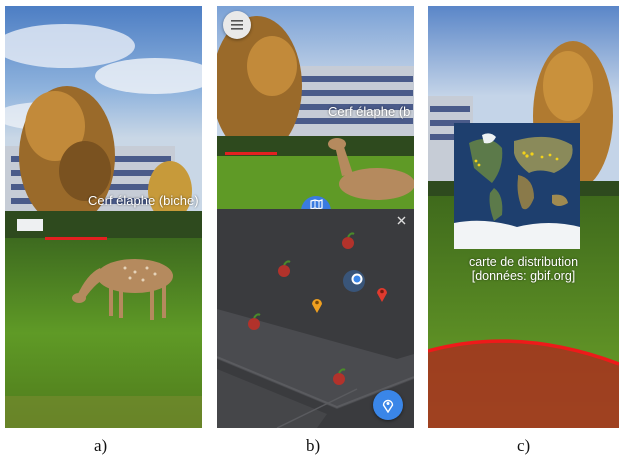  Describe the element at coordinates (317, 305) in the screenshot. I see `orange-marker-icon` at that location.